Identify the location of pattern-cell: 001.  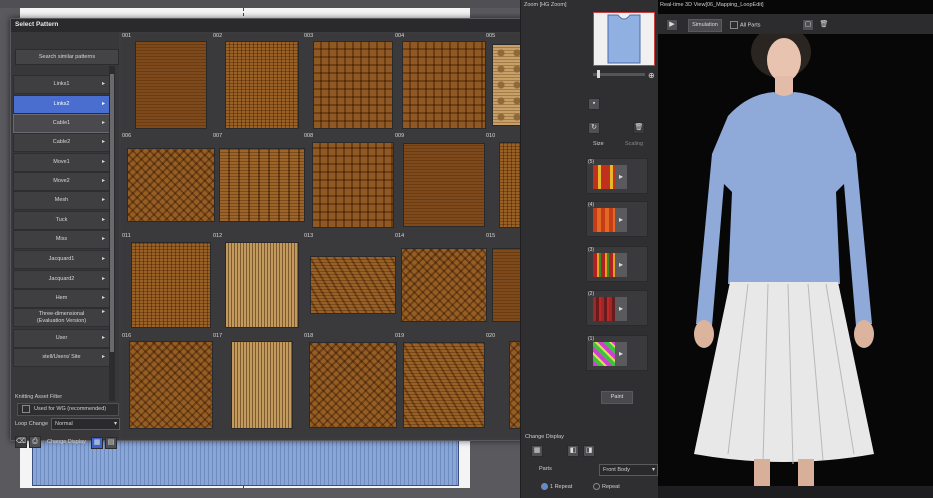
(166, 81).